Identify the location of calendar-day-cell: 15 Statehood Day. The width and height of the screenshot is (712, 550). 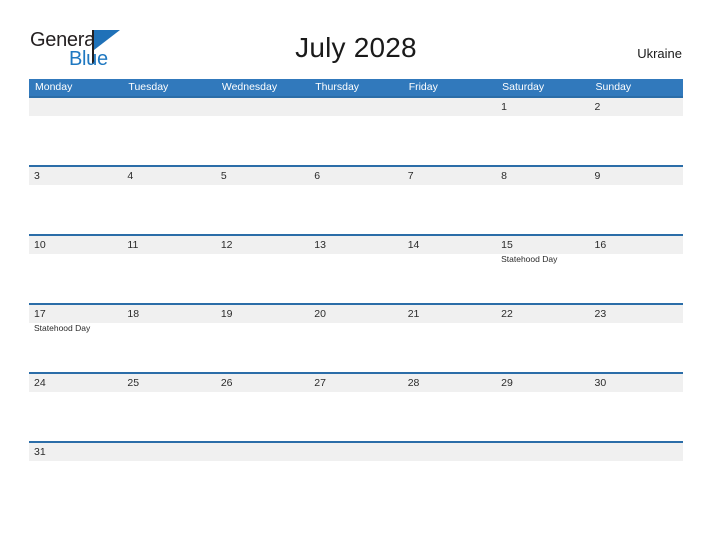
(543, 269).